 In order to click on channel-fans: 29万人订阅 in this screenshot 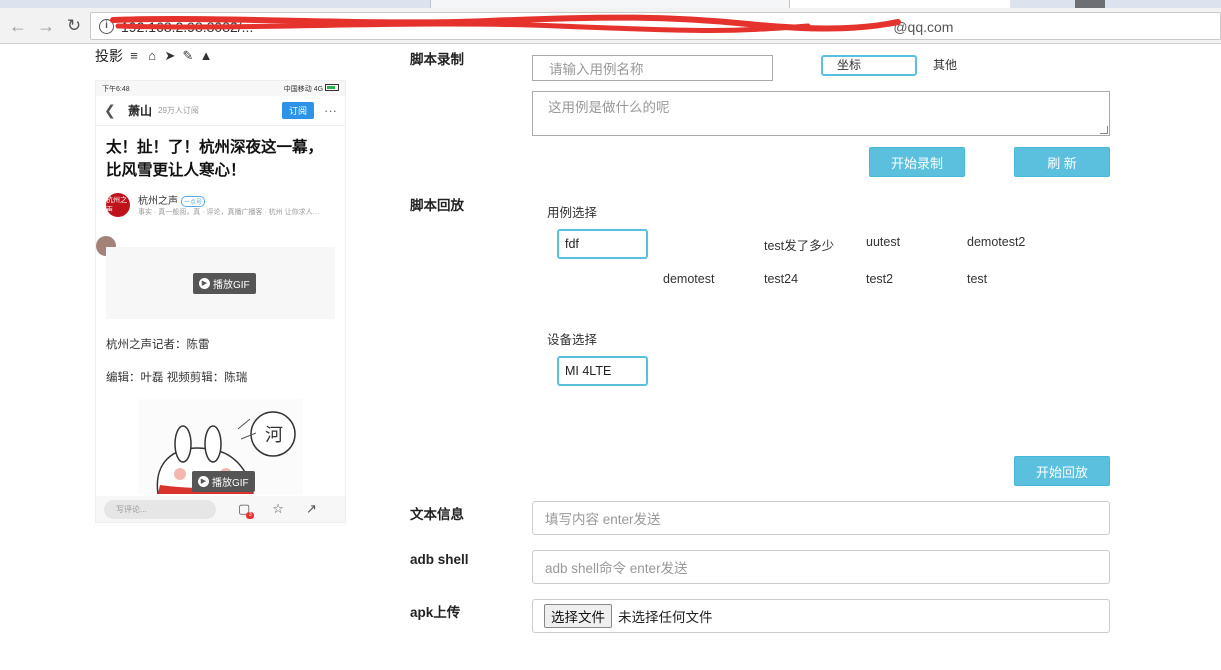, I will do `click(178, 110)`.